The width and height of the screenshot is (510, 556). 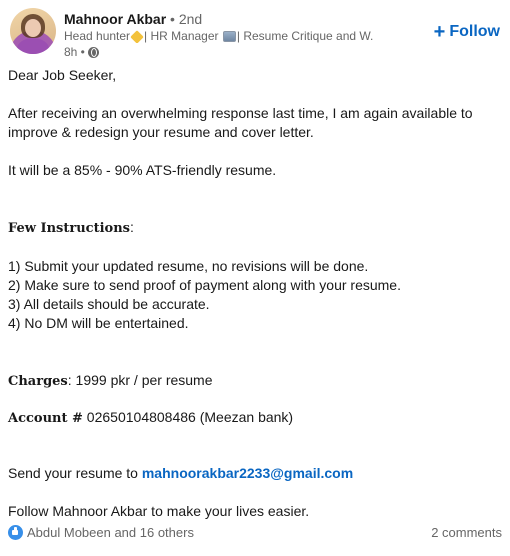 I want to click on post-time: 8h •, so click(x=74, y=52).